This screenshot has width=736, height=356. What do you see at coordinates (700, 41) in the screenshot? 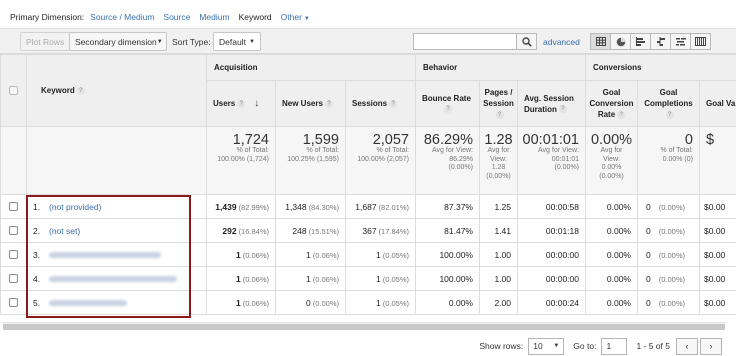
I see `pivot-view-button` at bounding box center [700, 41].